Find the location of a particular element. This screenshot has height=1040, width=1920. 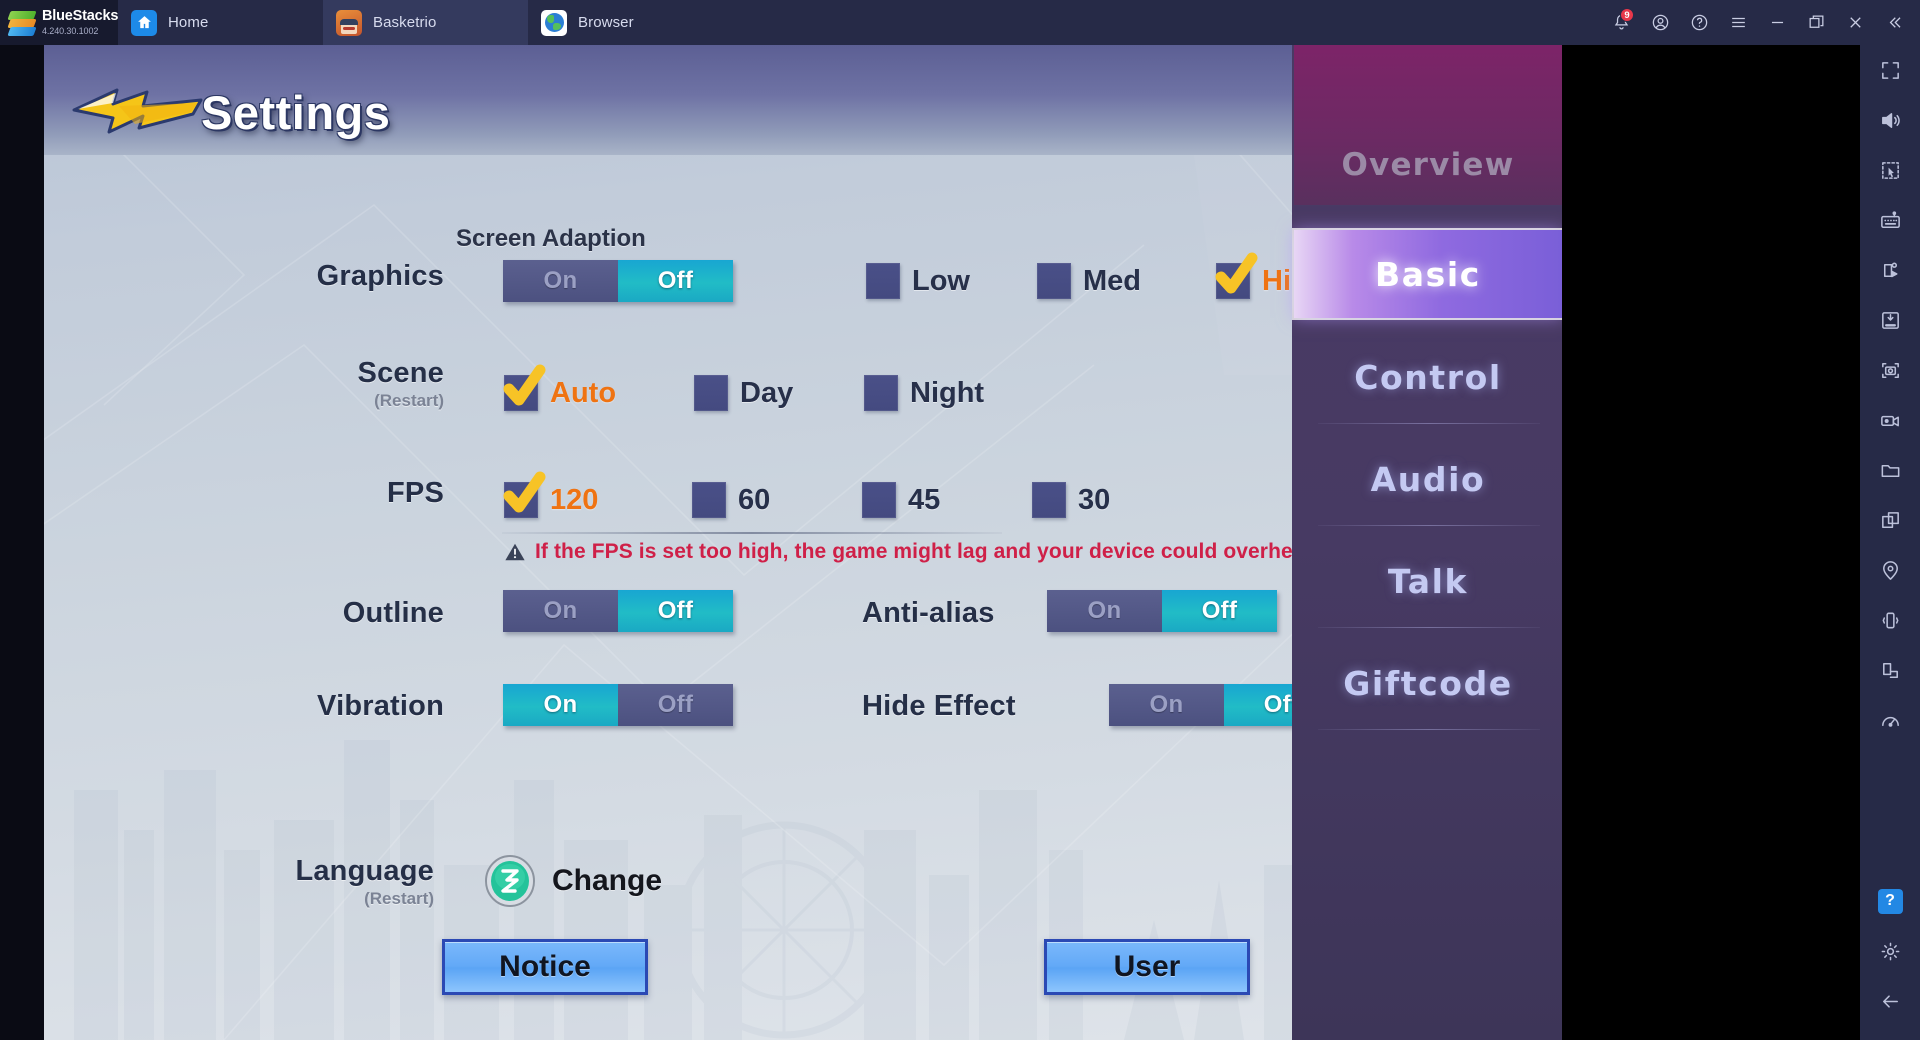

antialias-toggle-on: On is located at coordinates (1104, 611).